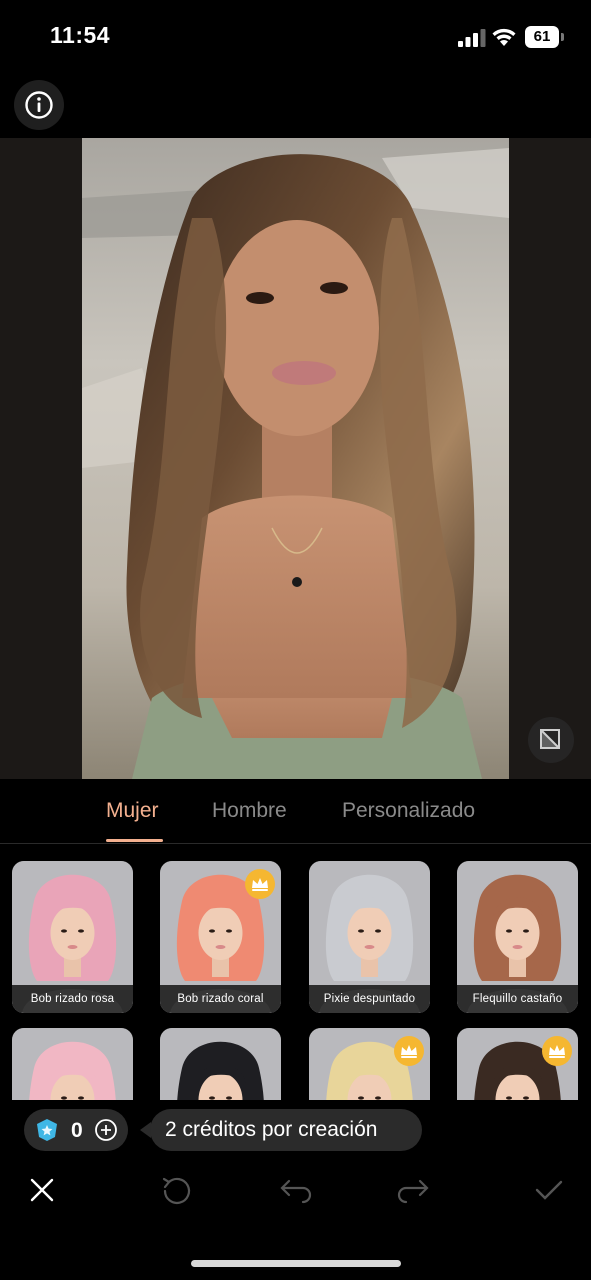  I want to click on battery-nub, so click(562, 37).